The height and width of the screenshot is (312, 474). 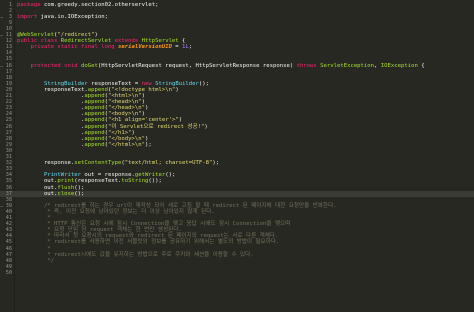 I want to click on code-token: 1L, so click(x=185, y=47).